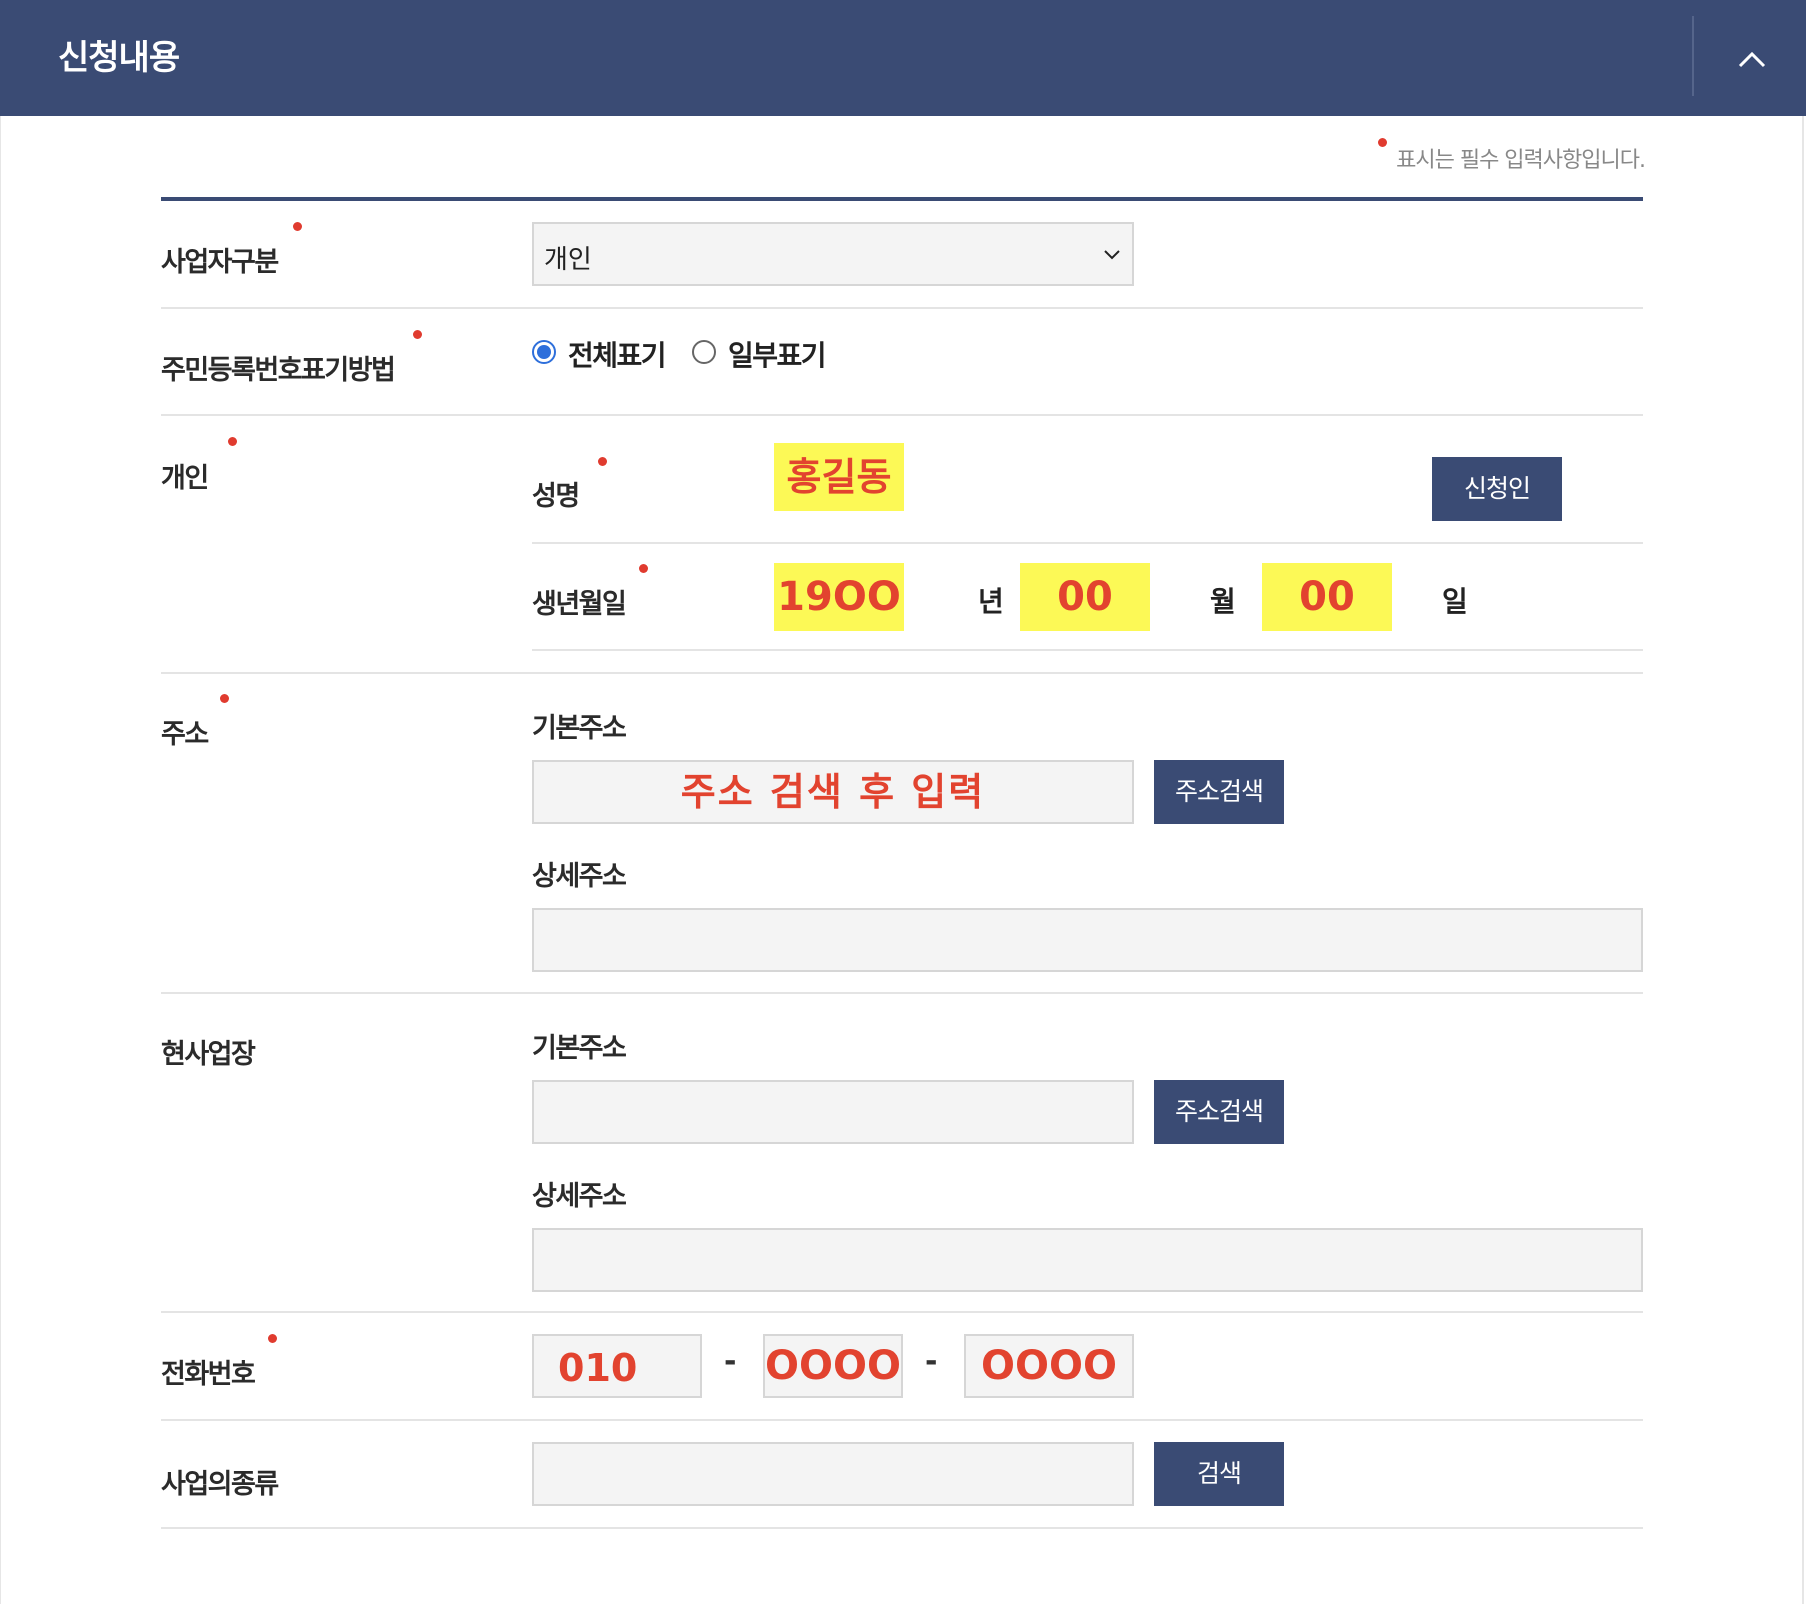 The height and width of the screenshot is (1604, 1806). What do you see at coordinates (579, 728) in the screenshot?
I see `address-basic-label: 기본주소` at bounding box center [579, 728].